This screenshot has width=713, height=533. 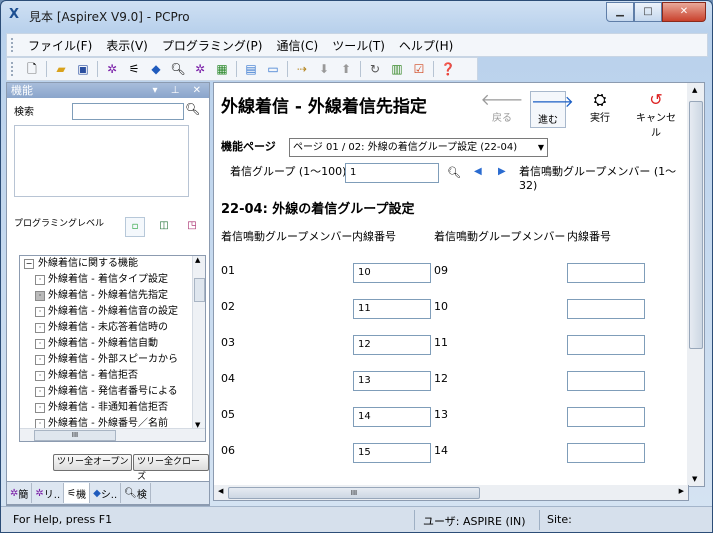 I want to click on status-user: ユーザ: ASPIRE (IN), so click(x=474, y=521).